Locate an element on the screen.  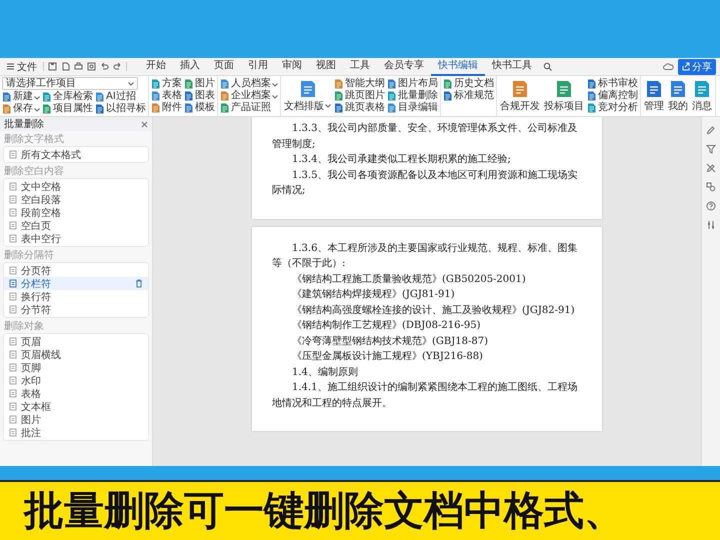
ribbon-tab: 插入 is located at coordinates (190, 67).